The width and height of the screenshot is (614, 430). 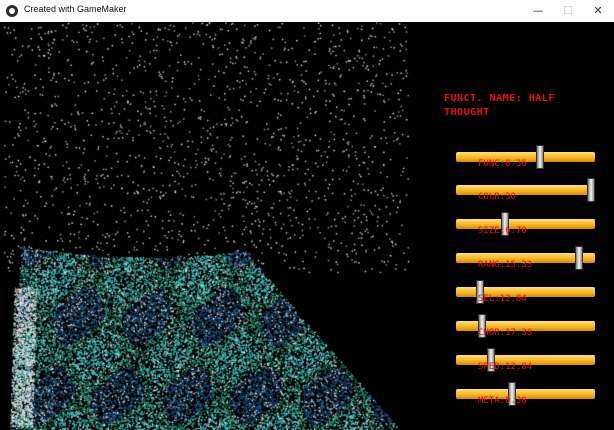 What do you see at coordinates (502, 231) in the screenshot?
I see `slider-label: SIZE:6.70` at bounding box center [502, 231].